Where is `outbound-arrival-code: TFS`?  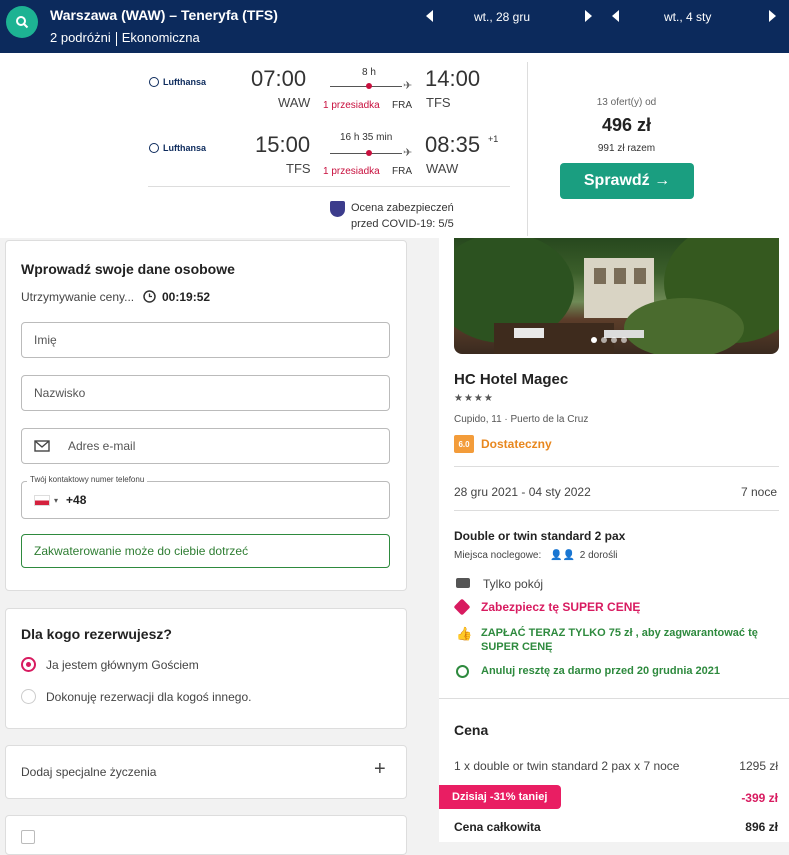
outbound-arrival-code: TFS is located at coordinates (438, 102).